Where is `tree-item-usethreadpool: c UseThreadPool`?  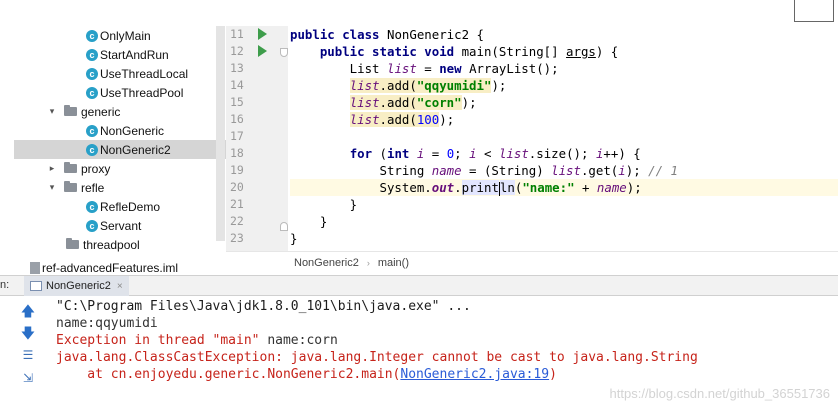
tree-item-usethreadpool: c UseThreadPool is located at coordinates (120, 92).